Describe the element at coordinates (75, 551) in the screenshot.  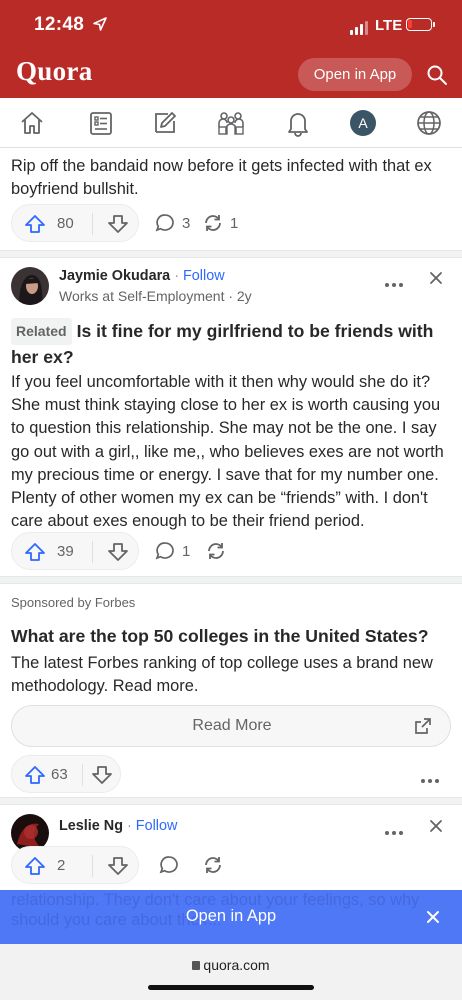
I see `vote-pill: 39` at that location.